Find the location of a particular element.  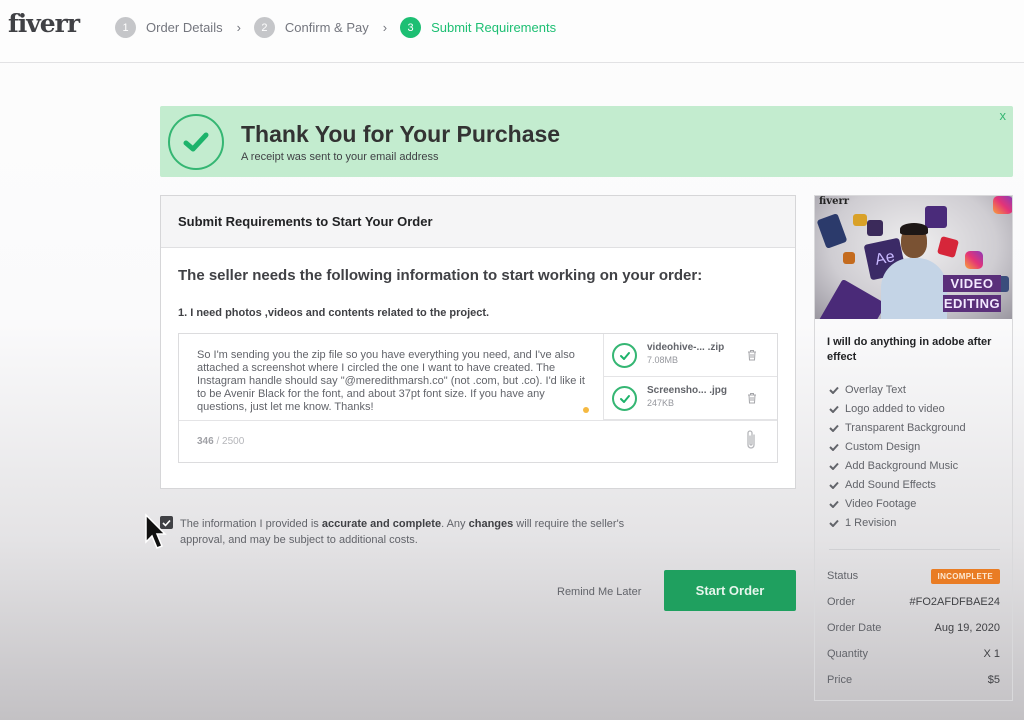

meta-value: Aug 19, 2020 is located at coordinates (967, 628).